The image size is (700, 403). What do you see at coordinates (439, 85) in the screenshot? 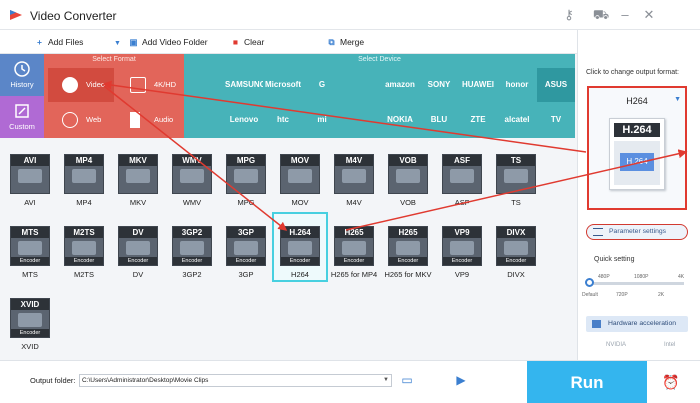
I see `brand-tile: SONY` at bounding box center [439, 85].